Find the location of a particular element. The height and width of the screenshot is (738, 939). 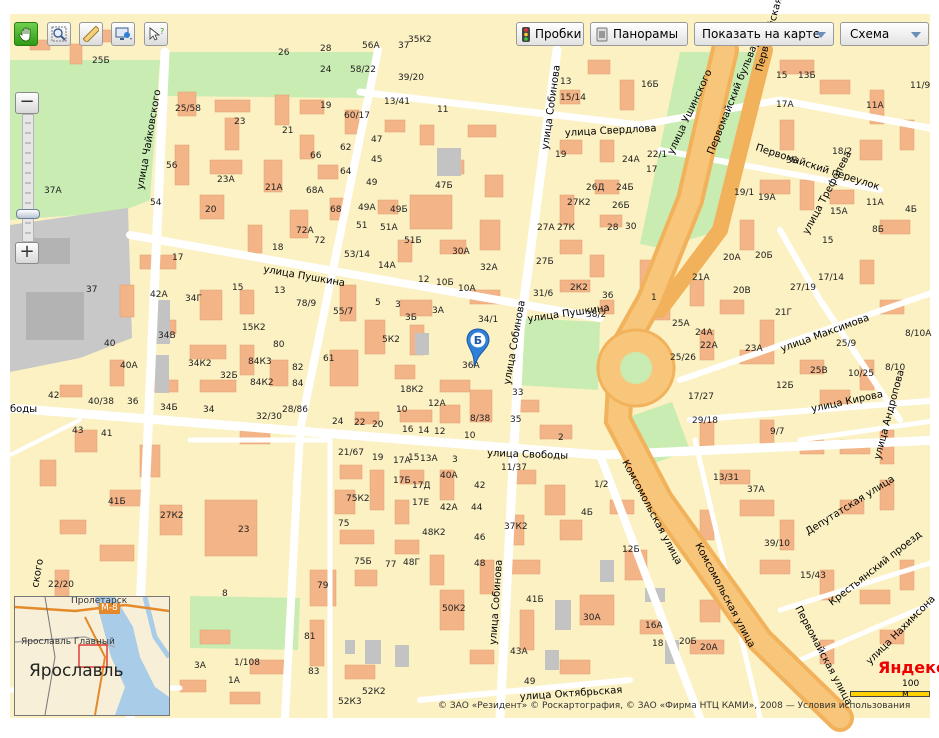

house-number: 5 is located at coordinates (378, 303).